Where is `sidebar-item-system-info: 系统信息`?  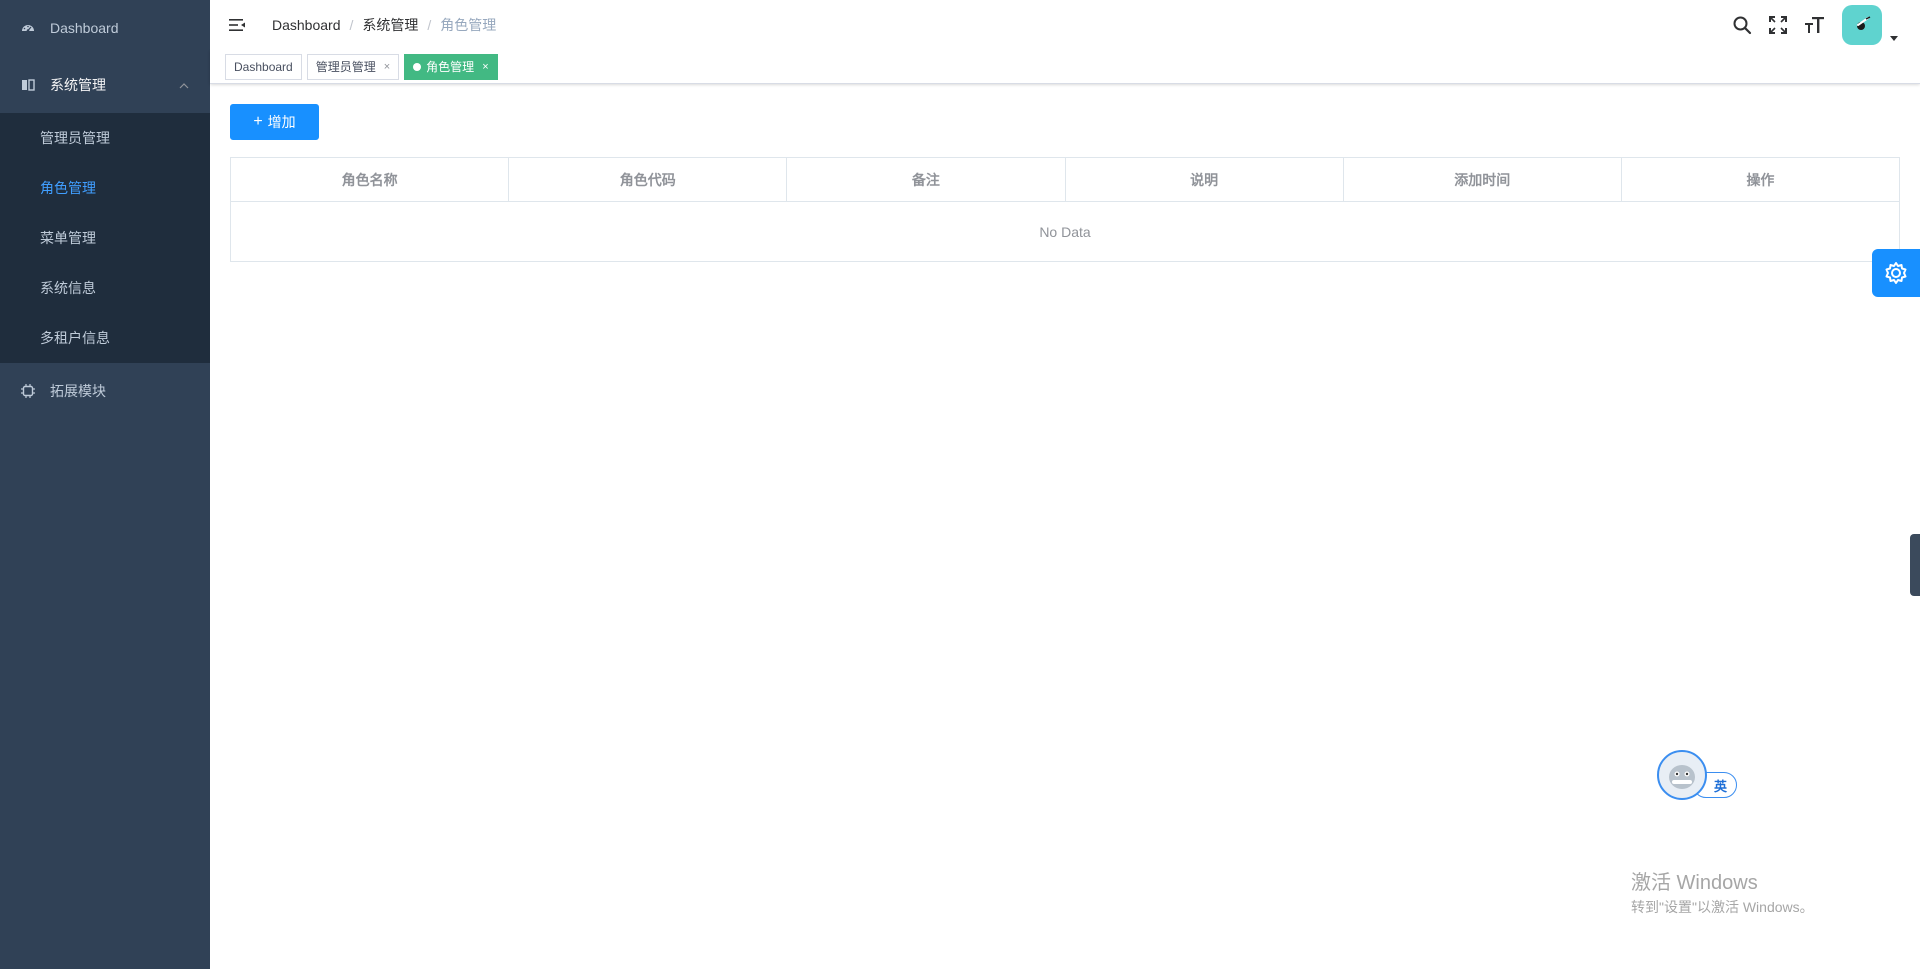
sidebar-item-system-info: 系统信息 is located at coordinates (105, 288).